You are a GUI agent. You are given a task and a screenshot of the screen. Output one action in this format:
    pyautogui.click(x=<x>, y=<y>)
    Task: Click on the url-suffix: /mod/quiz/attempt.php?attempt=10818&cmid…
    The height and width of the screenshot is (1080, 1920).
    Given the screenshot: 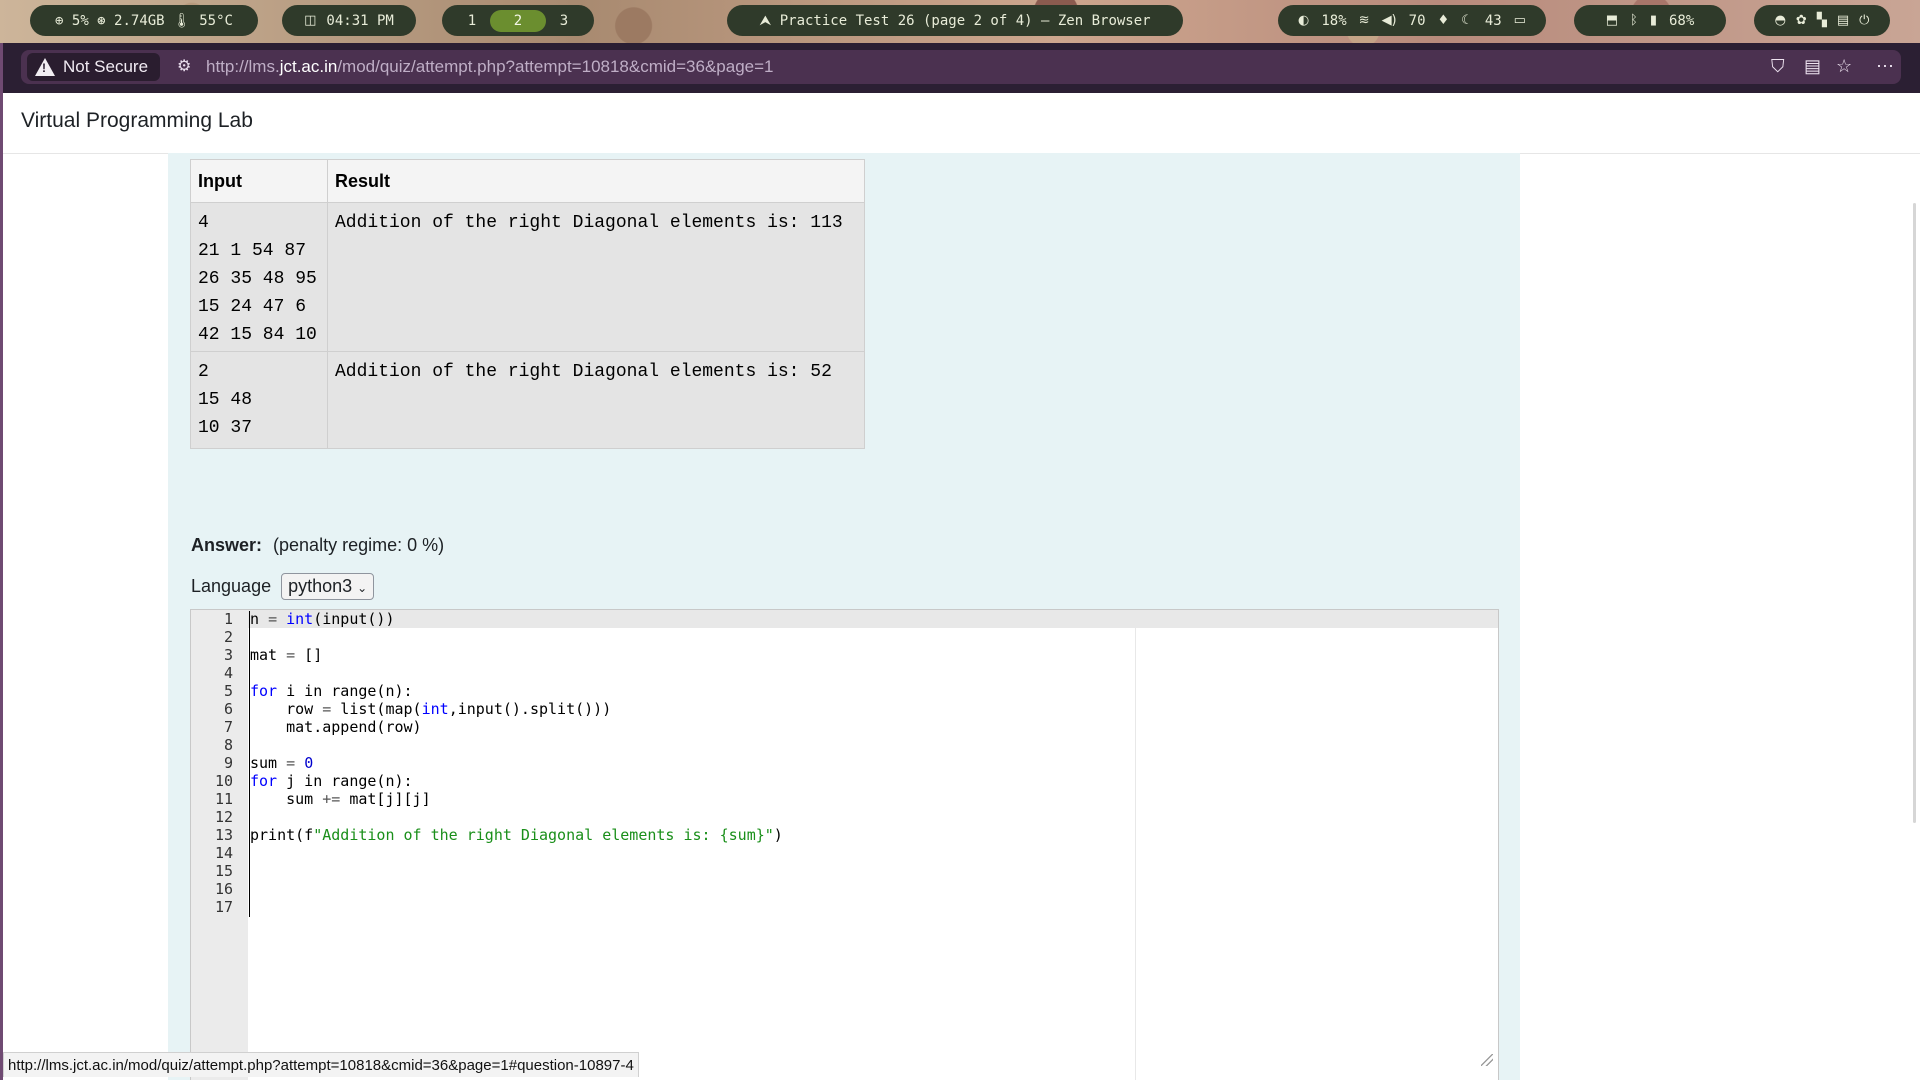 What is the action you would take?
    pyautogui.click(x=555, y=66)
    